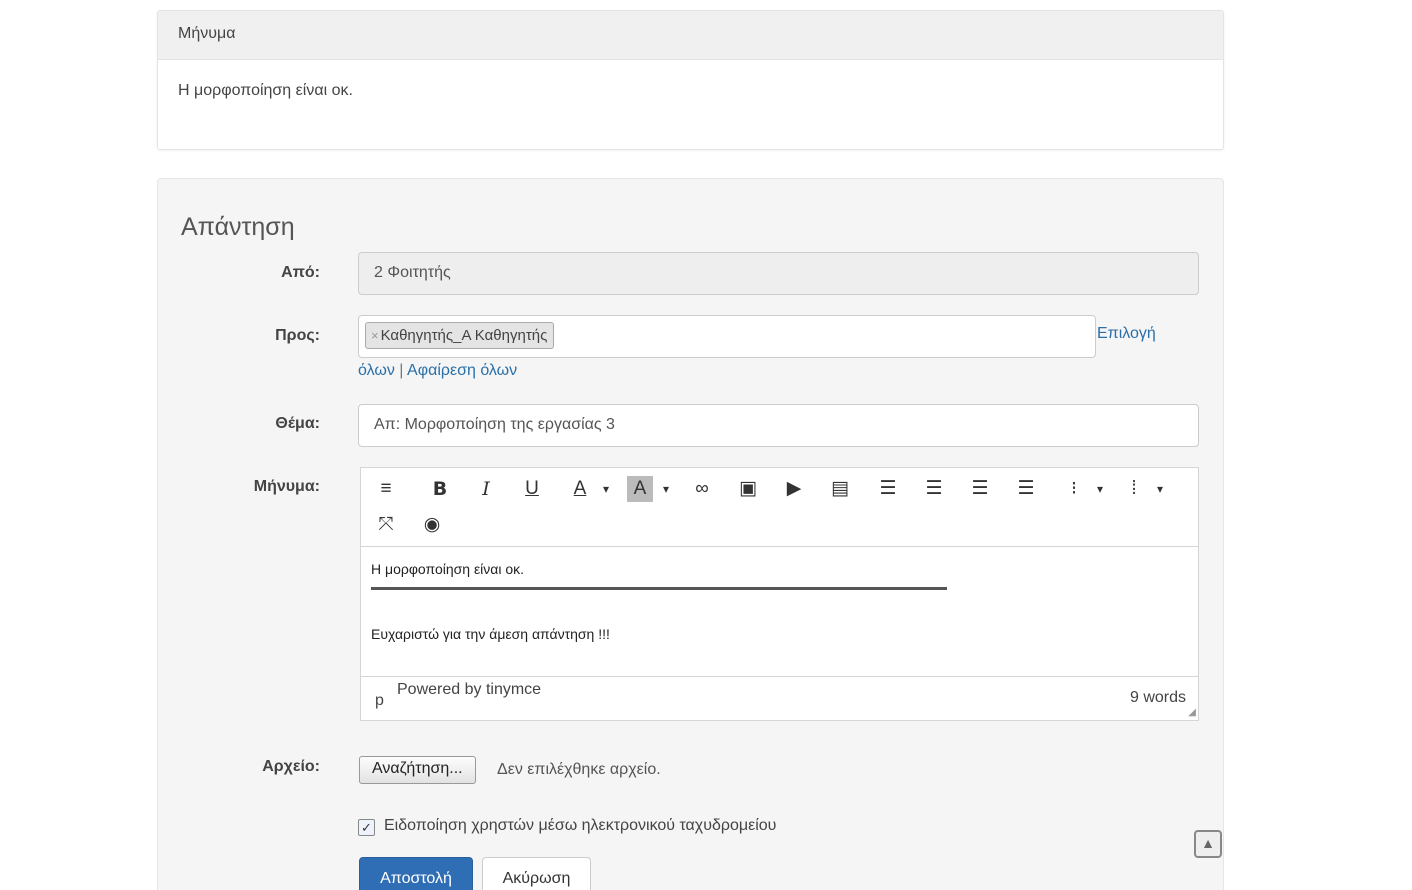  What do you see at coordinates (238, 227) in the screenshot?
I see `reply-legend: Απάντηση` at bounding box center [238, 227].